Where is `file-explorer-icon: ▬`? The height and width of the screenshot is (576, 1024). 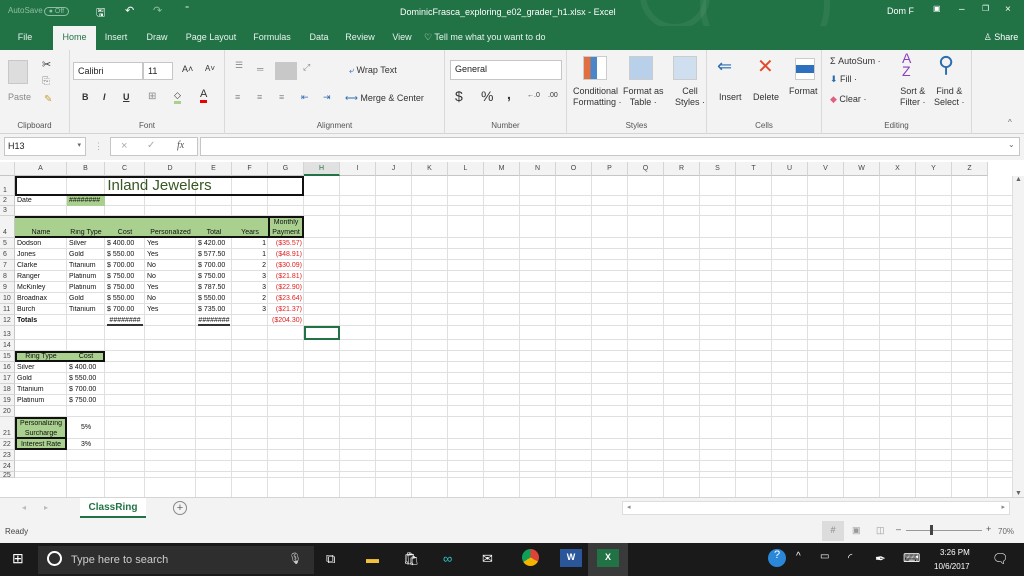 file-explorer-icon: ▬ is located at coordinates (372, 558).